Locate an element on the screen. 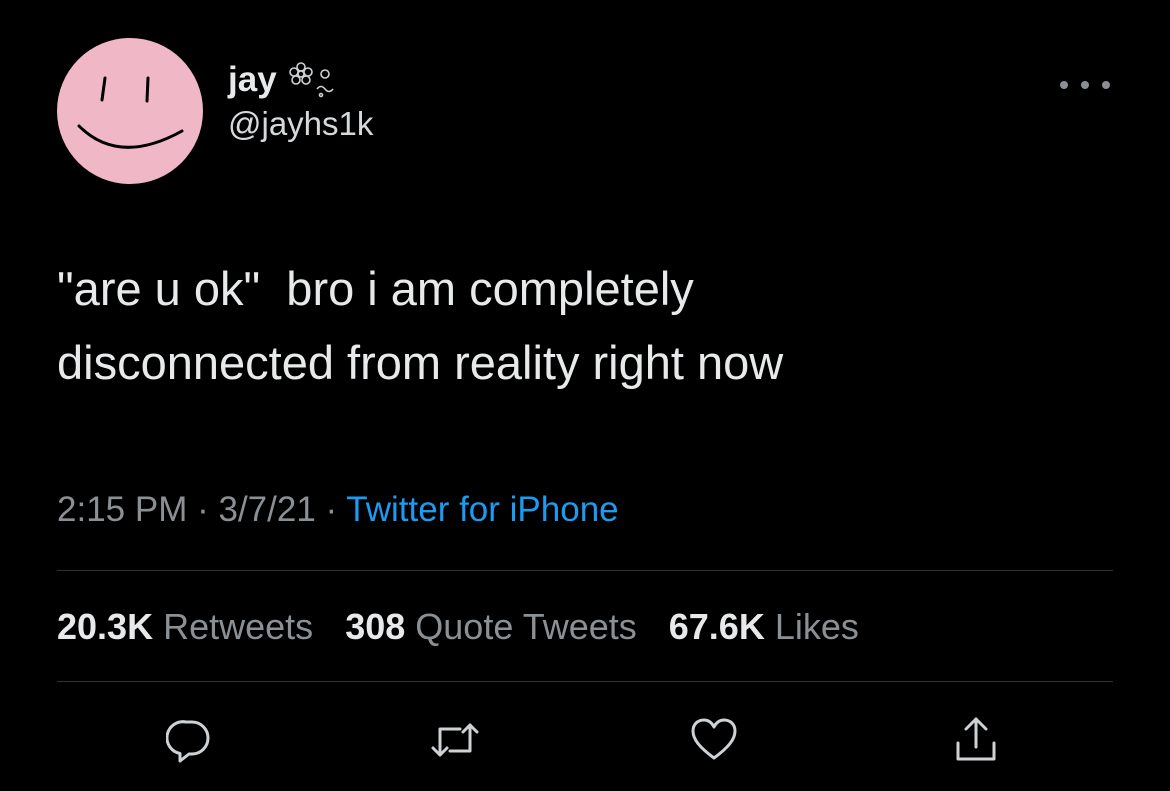  share-button is located at coordinates (976, 740).